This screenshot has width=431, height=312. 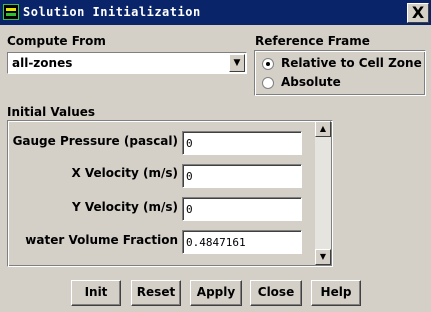 I want to click on compute-from-dropdown: all-zones ▼, so click(x=127, y=63).